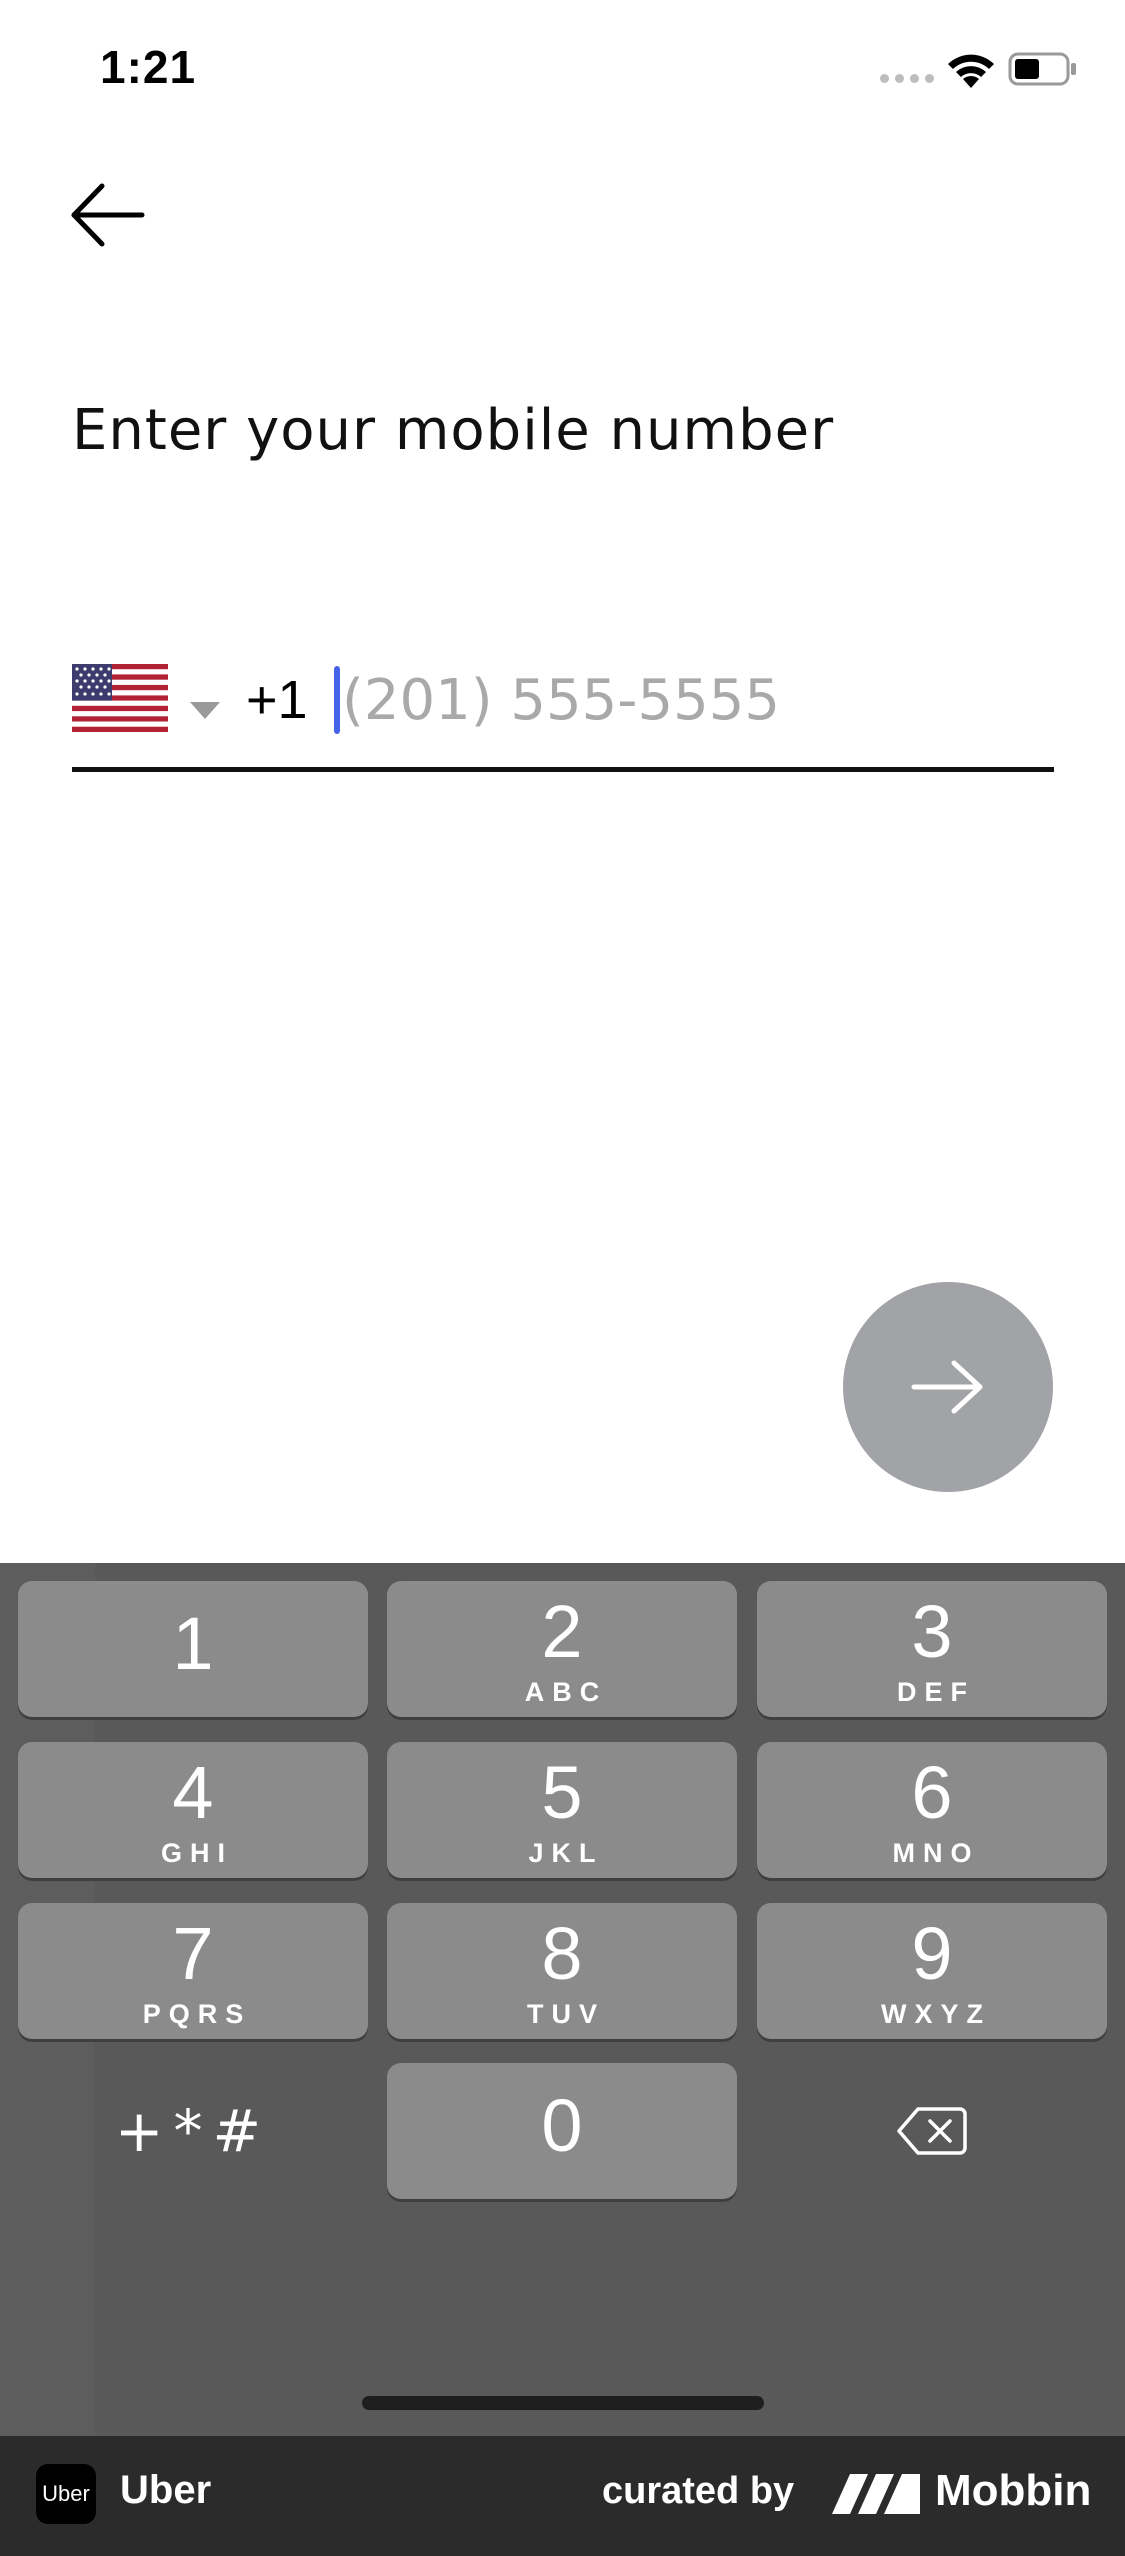 This screenshot has width=1125, height=2556. What do you see at coordinates (196, 1853) in the screenshot?
I see `key-letters: GHI` at bounding box center [196, 1853].